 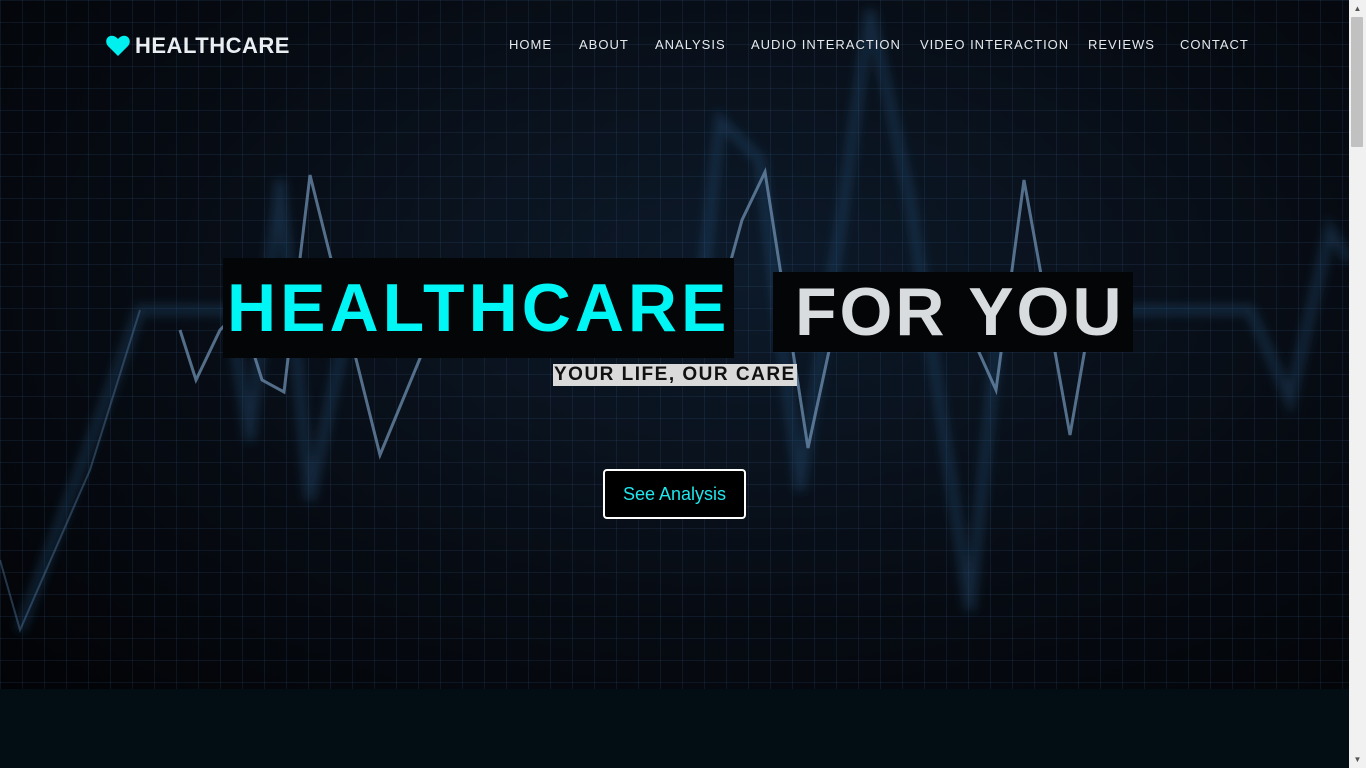 What do you see at coordinates (1121, 44) in the screenshot?
I see `nav-reviews: REVIEWS` at bounding box center [1121, 44].